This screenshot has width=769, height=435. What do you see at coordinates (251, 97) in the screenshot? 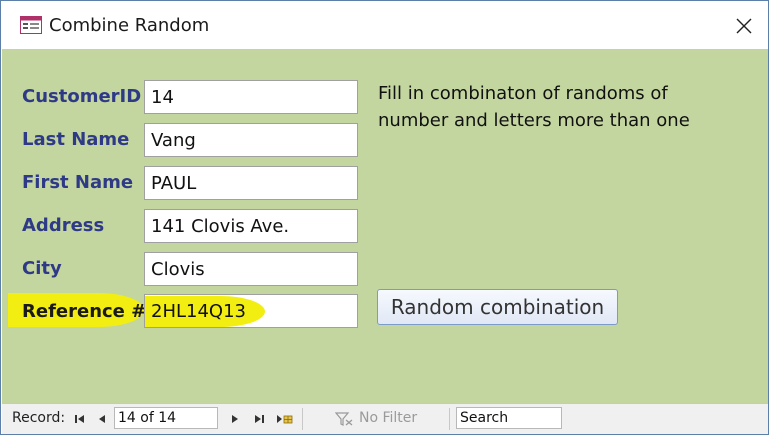
I see `customerid-field: 14` at bounding box center [251, 97].